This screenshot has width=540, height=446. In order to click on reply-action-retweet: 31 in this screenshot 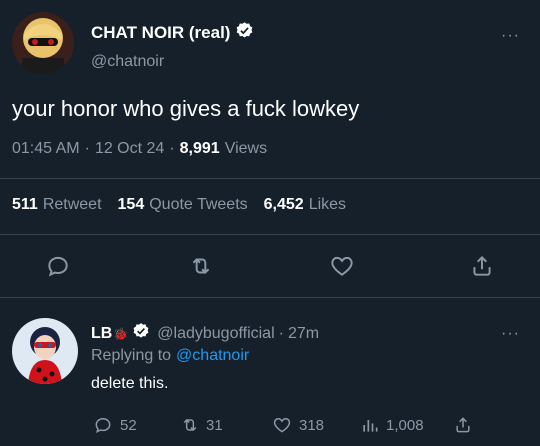, I will do `click(201, 425)`.